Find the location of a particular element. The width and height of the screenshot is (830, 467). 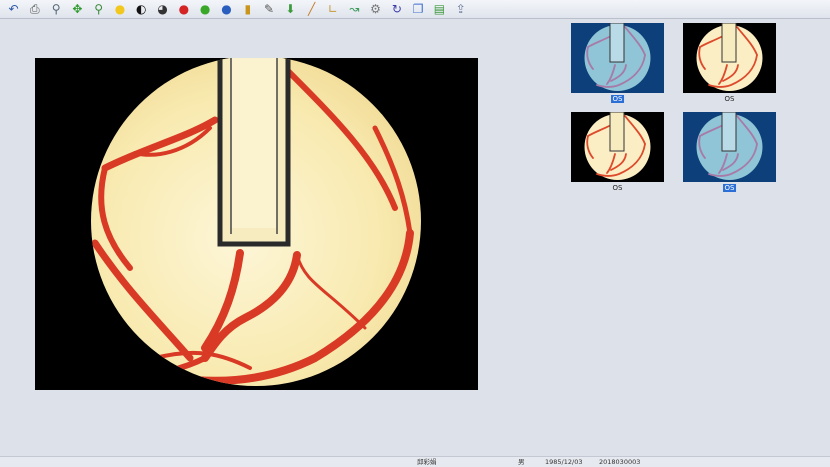

magic-wand-icon: ⚲ is located at coordinates (99, 9).